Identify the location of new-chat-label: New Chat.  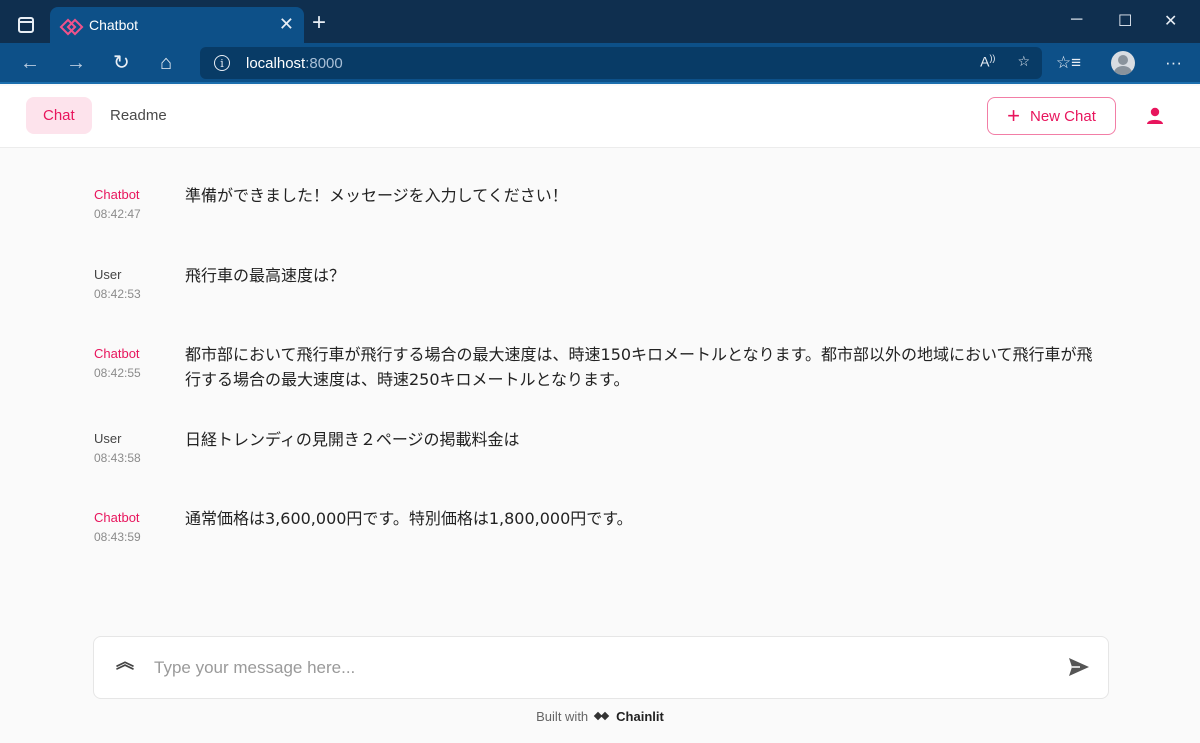
(1063, 116).